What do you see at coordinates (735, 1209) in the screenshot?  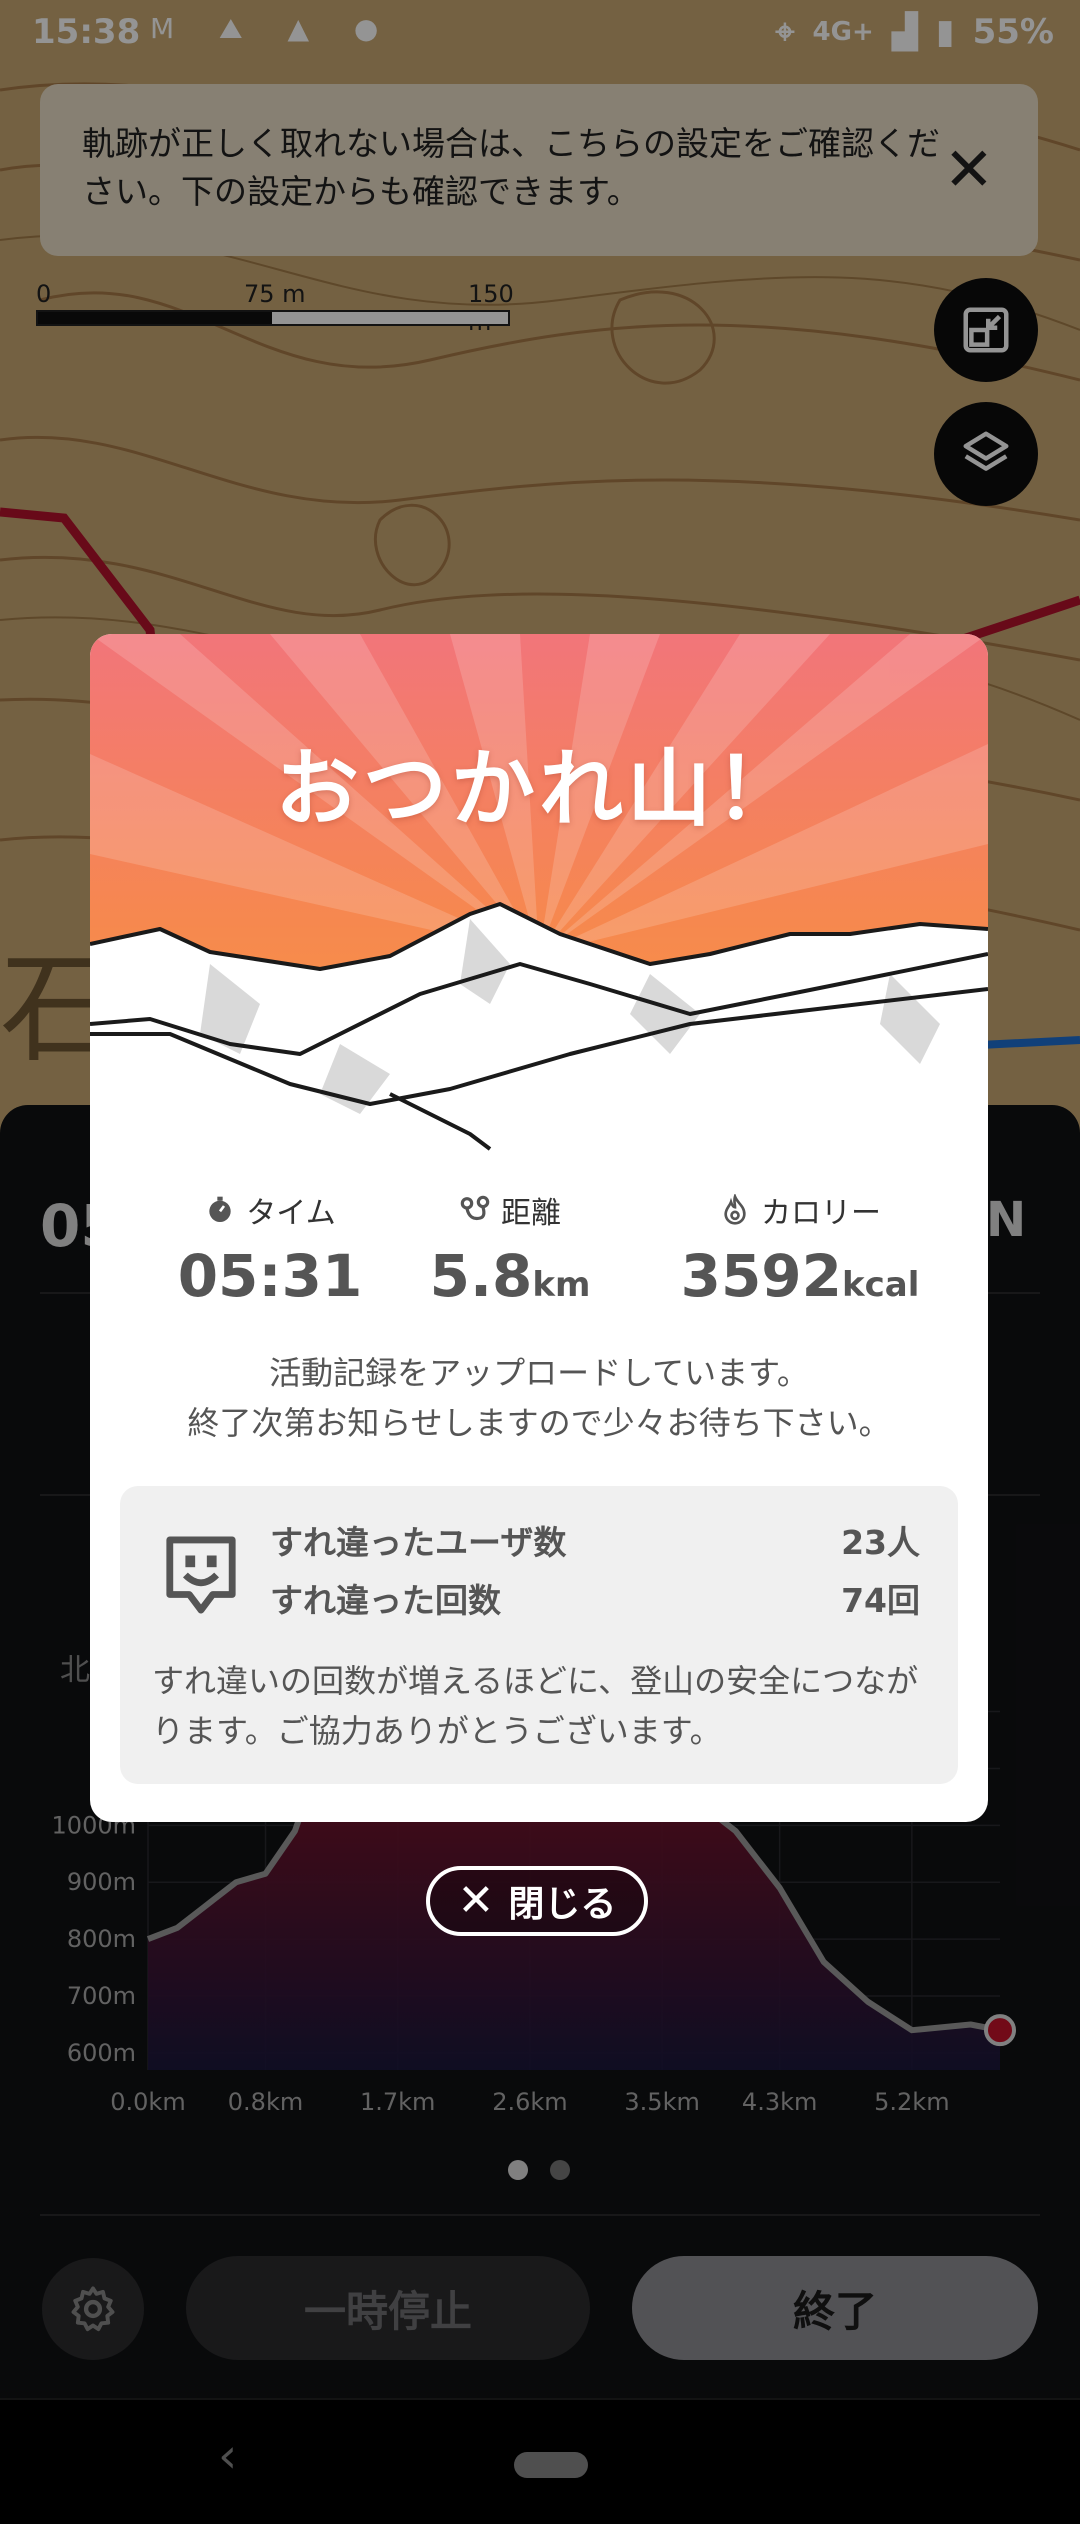 I see `flame-icon` at bounding box center [735, 1209].